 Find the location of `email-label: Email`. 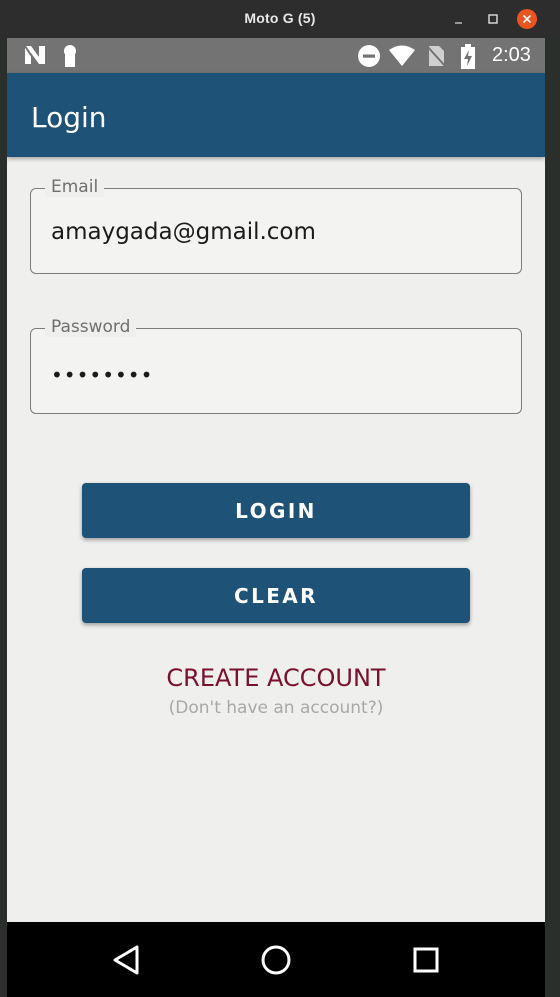

email-label: Email is located at coordinates (75, 187).